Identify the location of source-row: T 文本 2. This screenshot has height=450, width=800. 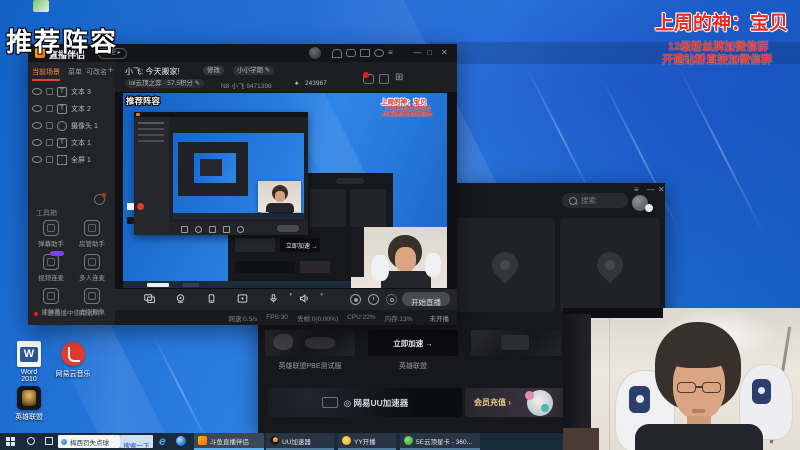
(72, 108).